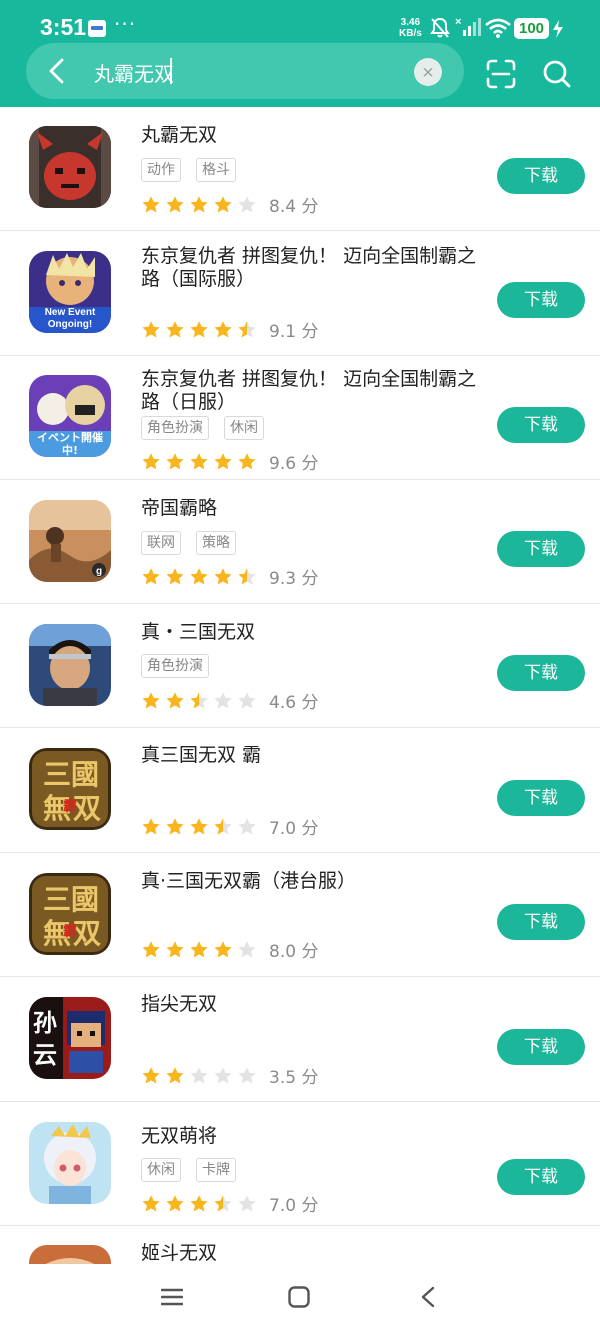 The width and height of the screenshot is (600, 1333). Describe the element at coordinates (70, 167) in the screenshot. I see `red-demon-icon` at that location.